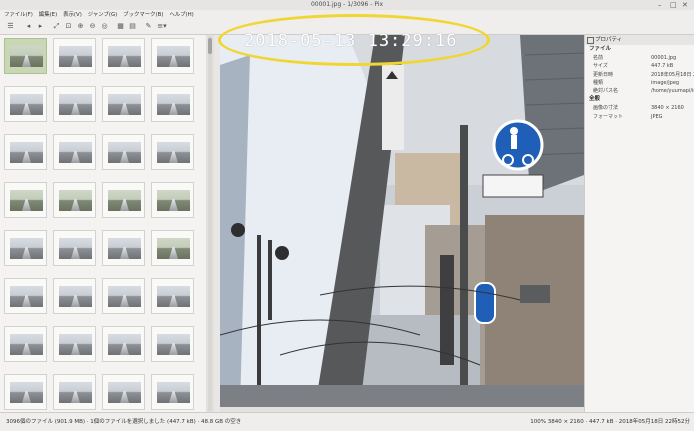 This screenshot has width=694, height=431. Describe the element at coordinates (210, 223) in the screenshot. I see `thumbnail-scrollbar` at that location.